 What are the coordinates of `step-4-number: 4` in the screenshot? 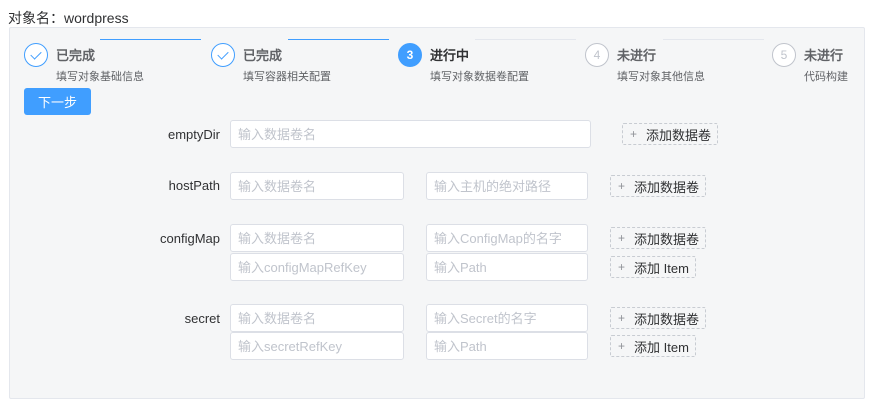 It's located at (597, 55).